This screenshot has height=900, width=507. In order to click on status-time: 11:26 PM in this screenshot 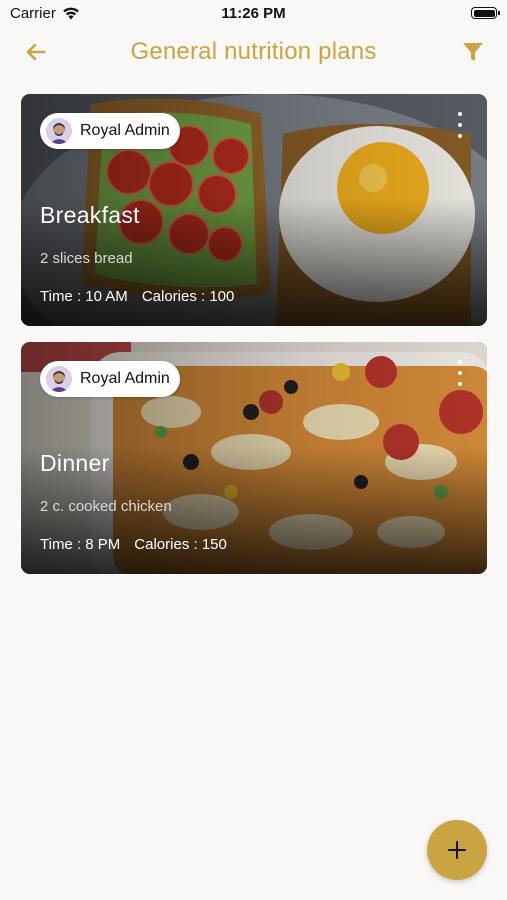, I will do `click(253, 13)`.